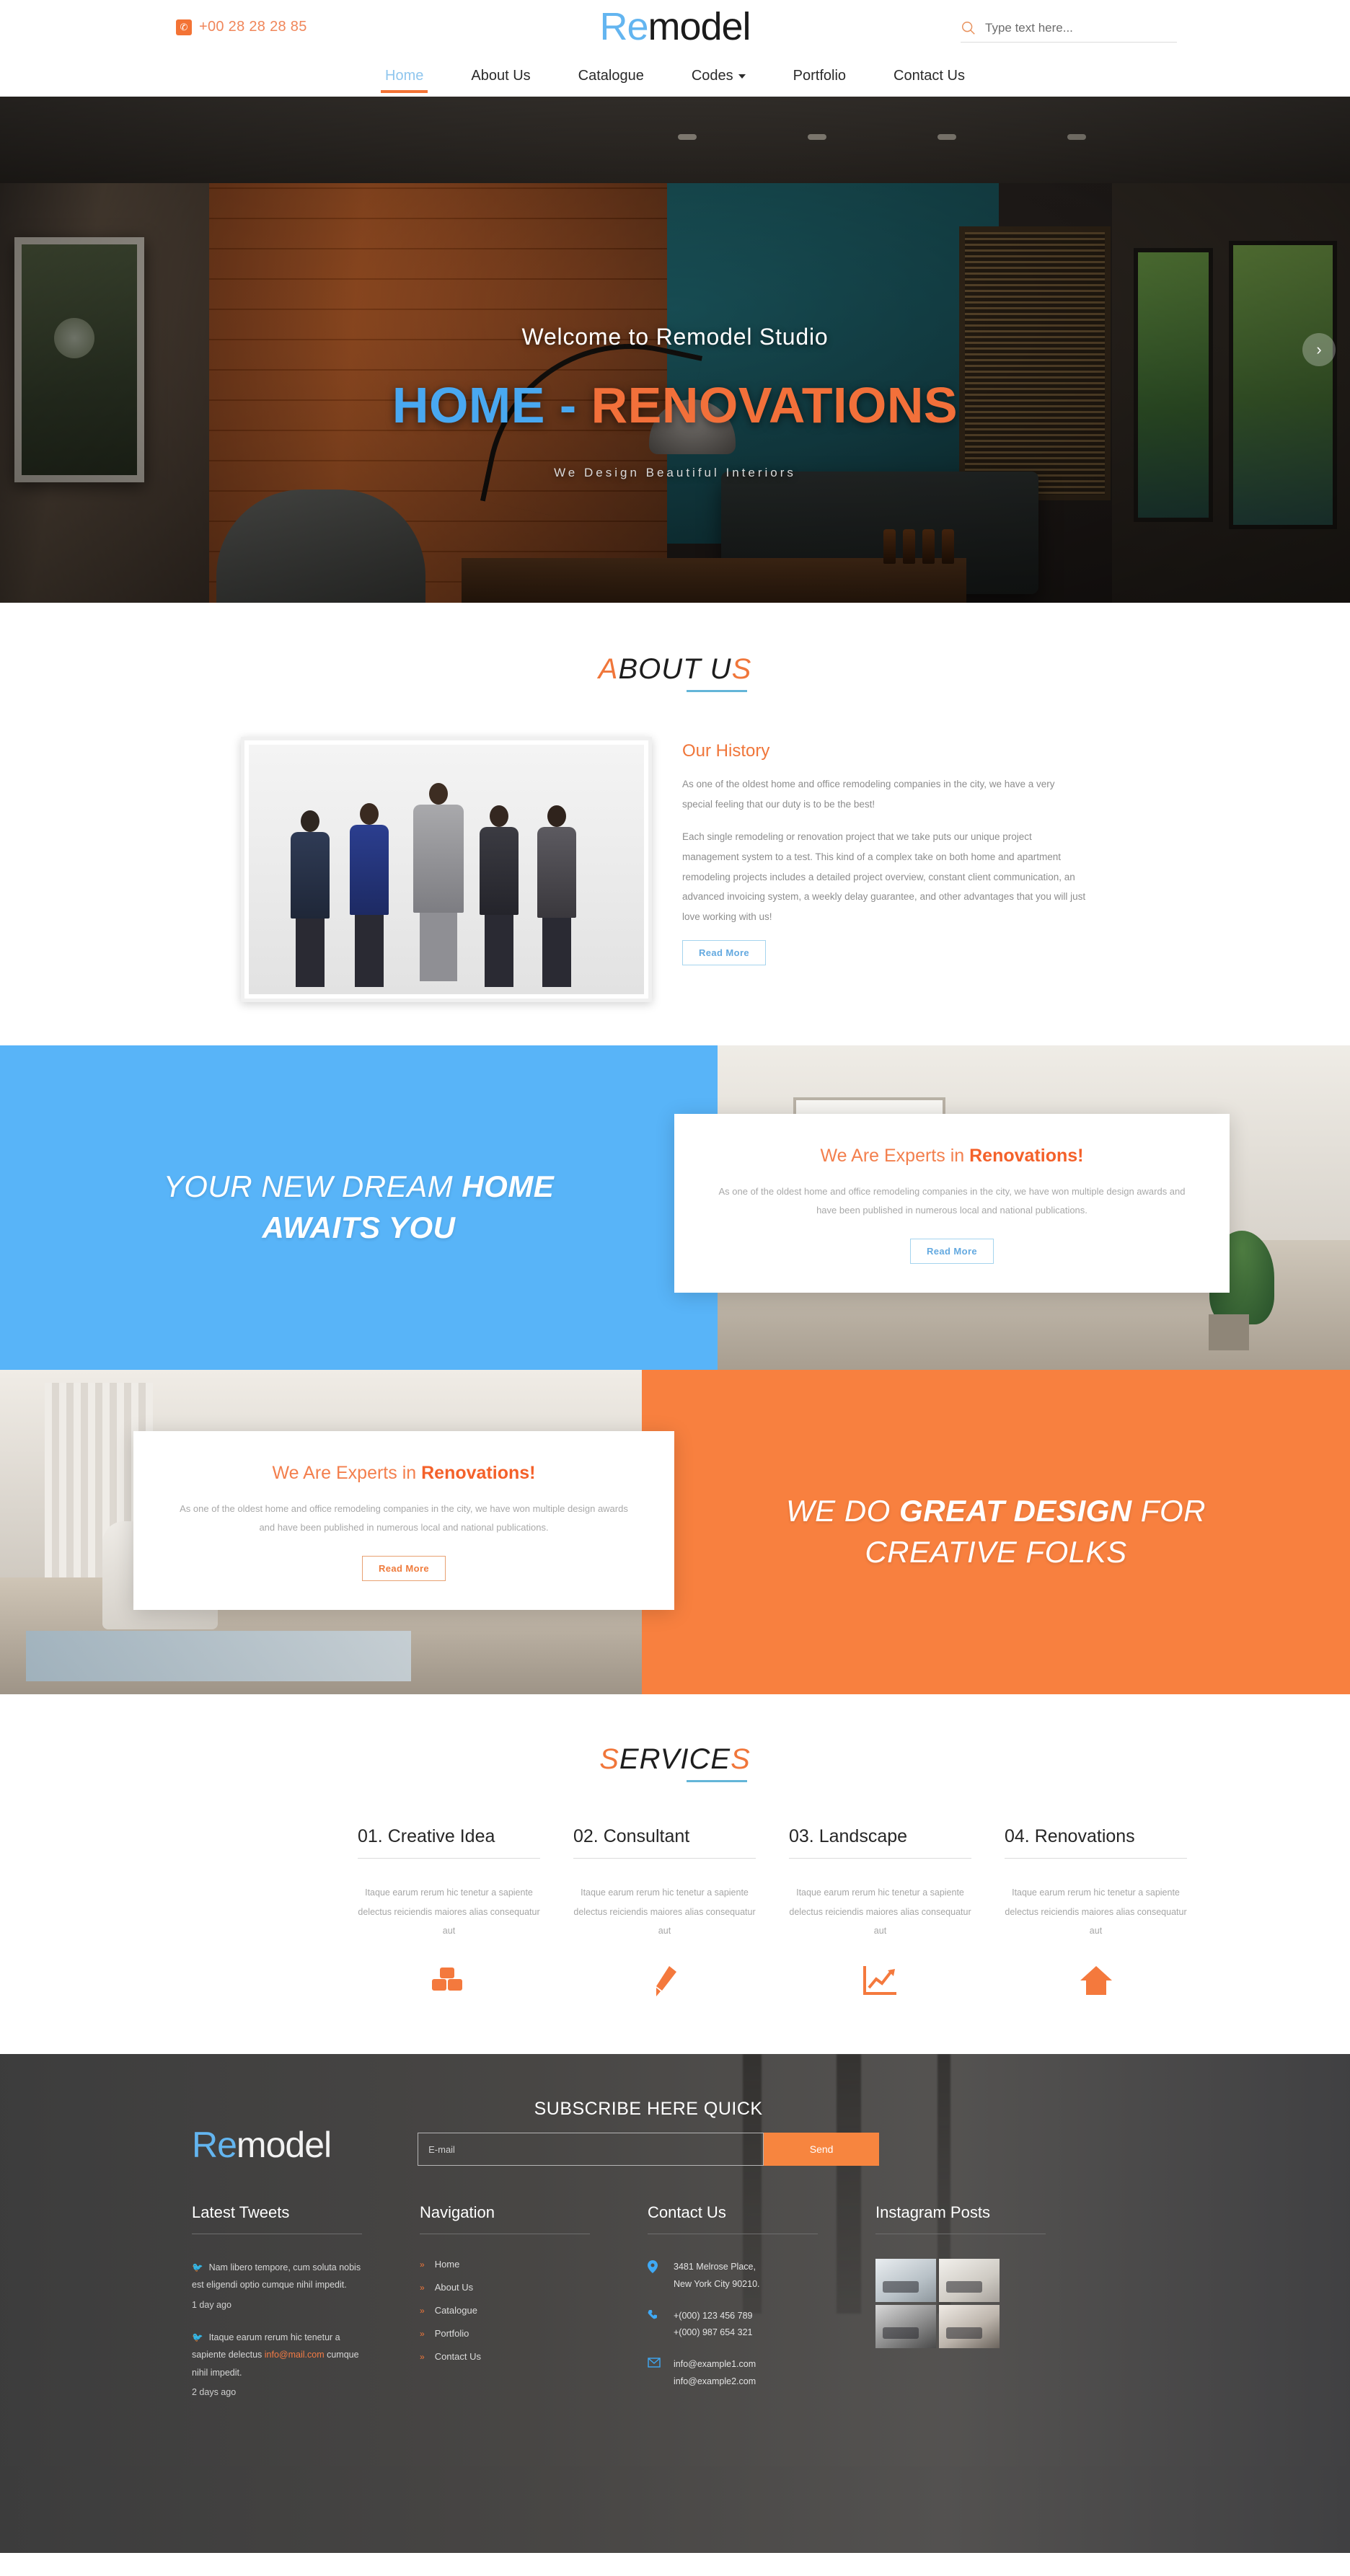  I want to click on logo-model: model, so click(699, 26).